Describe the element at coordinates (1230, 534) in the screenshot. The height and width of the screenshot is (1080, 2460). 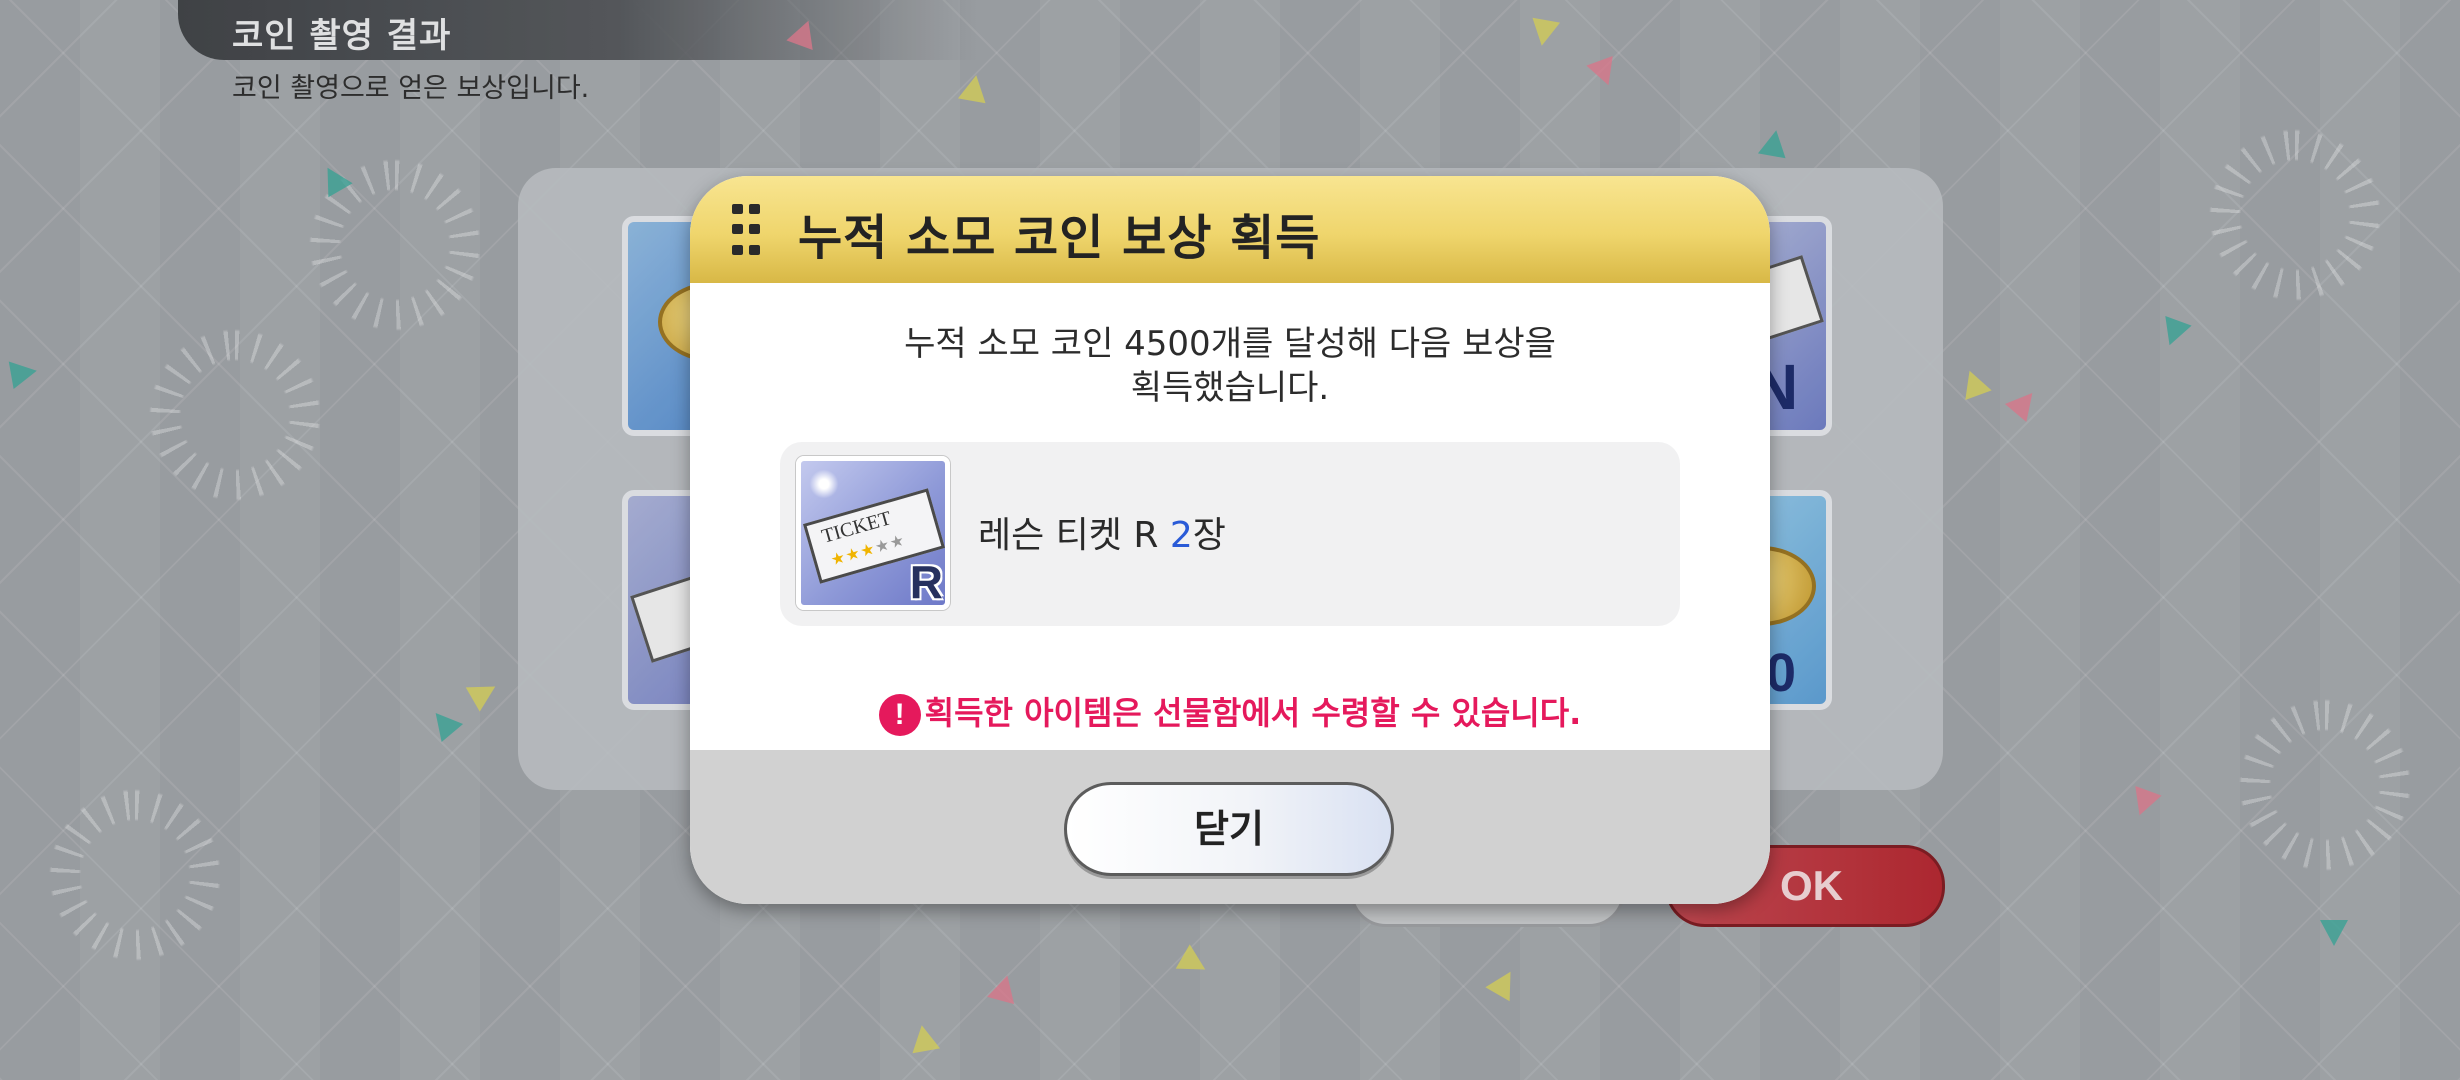
I see `reward-item-row: TICKET ★★★★★ R 레슨 티켓 R 2장` at that location.